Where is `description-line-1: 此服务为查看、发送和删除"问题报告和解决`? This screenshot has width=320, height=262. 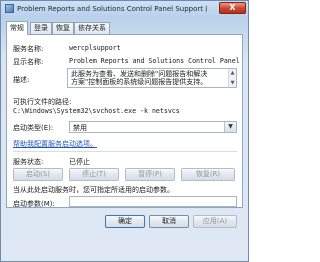
description-line-1: 此服务为查看、发送和删除"问题报告和解决 is located at coordinates (139, 74).